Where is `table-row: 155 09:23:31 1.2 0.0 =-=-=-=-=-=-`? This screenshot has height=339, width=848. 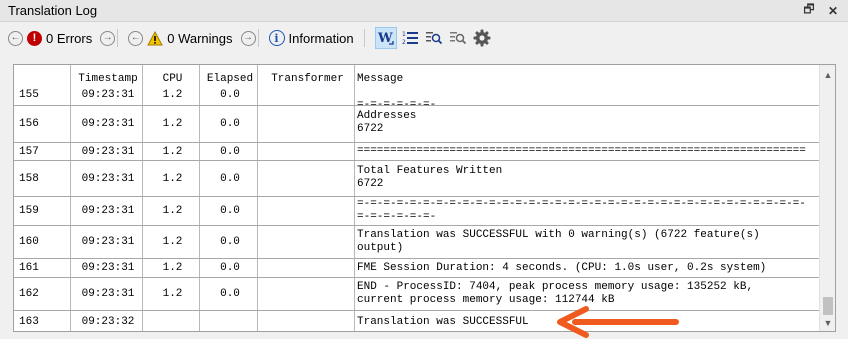
table-row: 155 09:23:31 1.2 0.0 =-=-=-=-=-=- is located at coordinates (417, 97).